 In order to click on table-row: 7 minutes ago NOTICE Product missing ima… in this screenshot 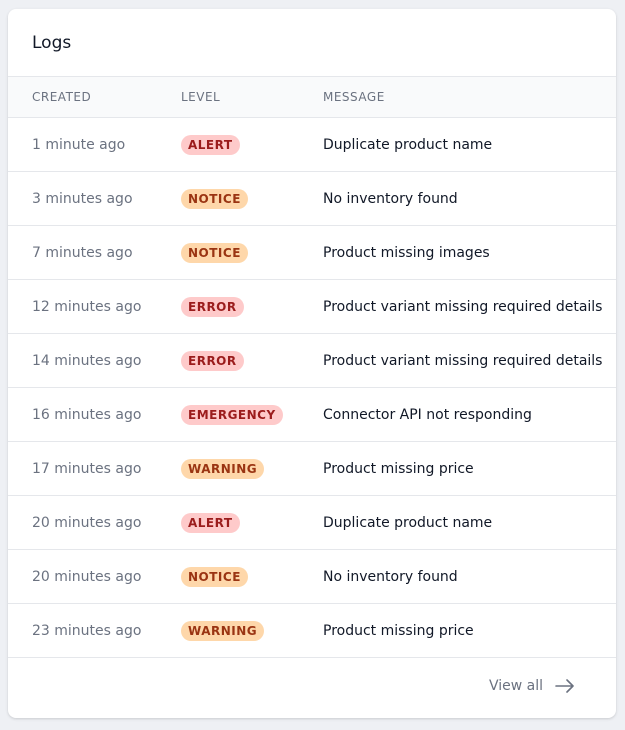, I will do `click(312, 253)`.